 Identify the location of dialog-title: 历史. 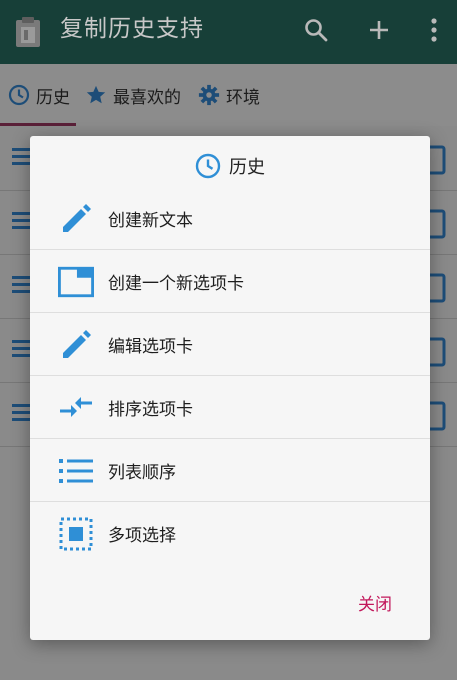
(247, 167).